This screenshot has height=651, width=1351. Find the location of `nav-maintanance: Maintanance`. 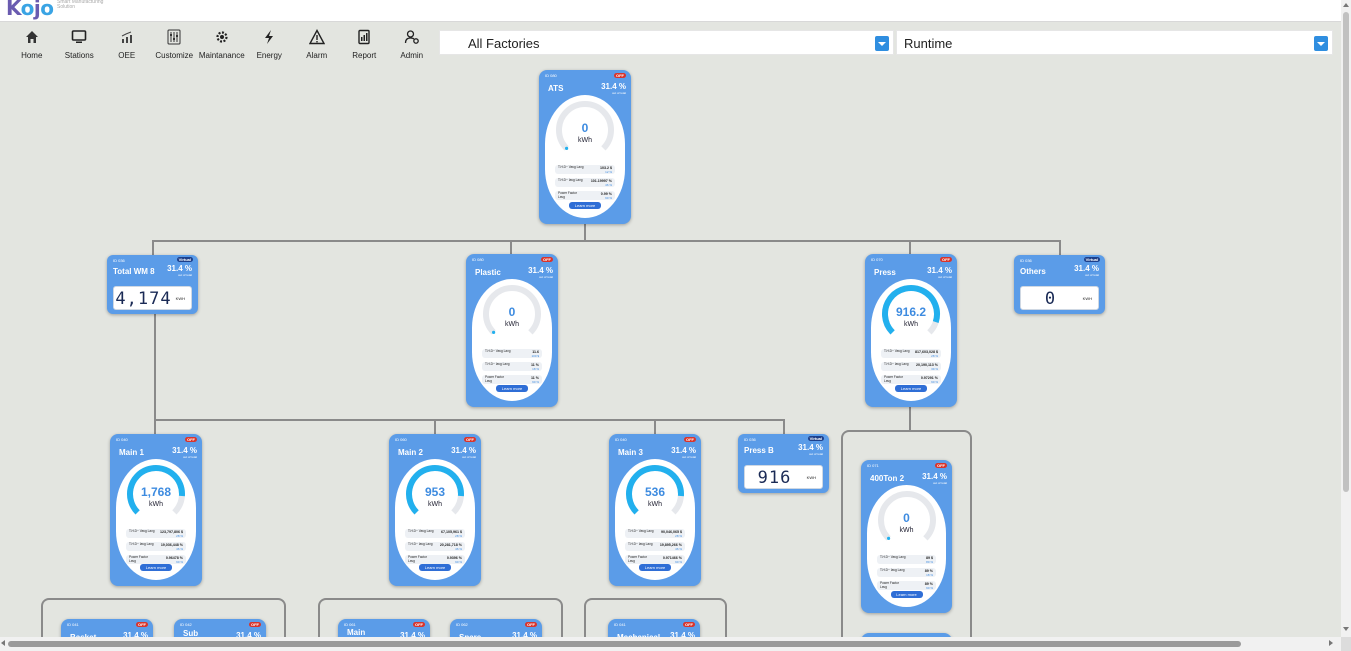

nav-maintanance: Maintanance is located at coordinates (222, 44).